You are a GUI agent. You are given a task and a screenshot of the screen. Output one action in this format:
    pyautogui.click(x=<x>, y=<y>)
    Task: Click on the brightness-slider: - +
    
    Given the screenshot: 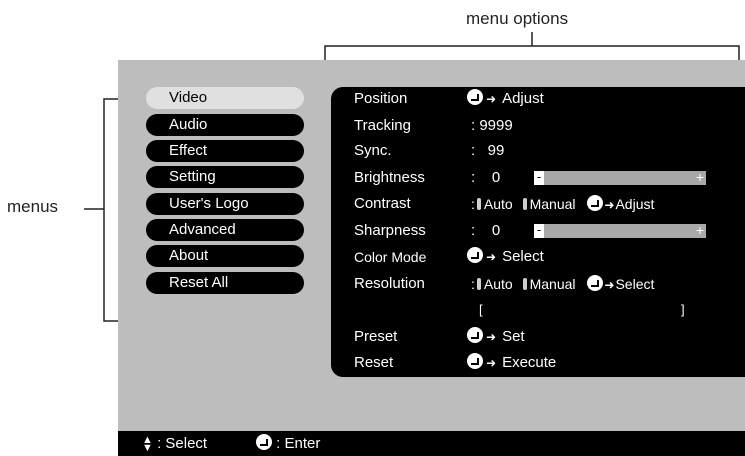 What is the action you would take?
    pyautogui.click(x=620, y=177)
    